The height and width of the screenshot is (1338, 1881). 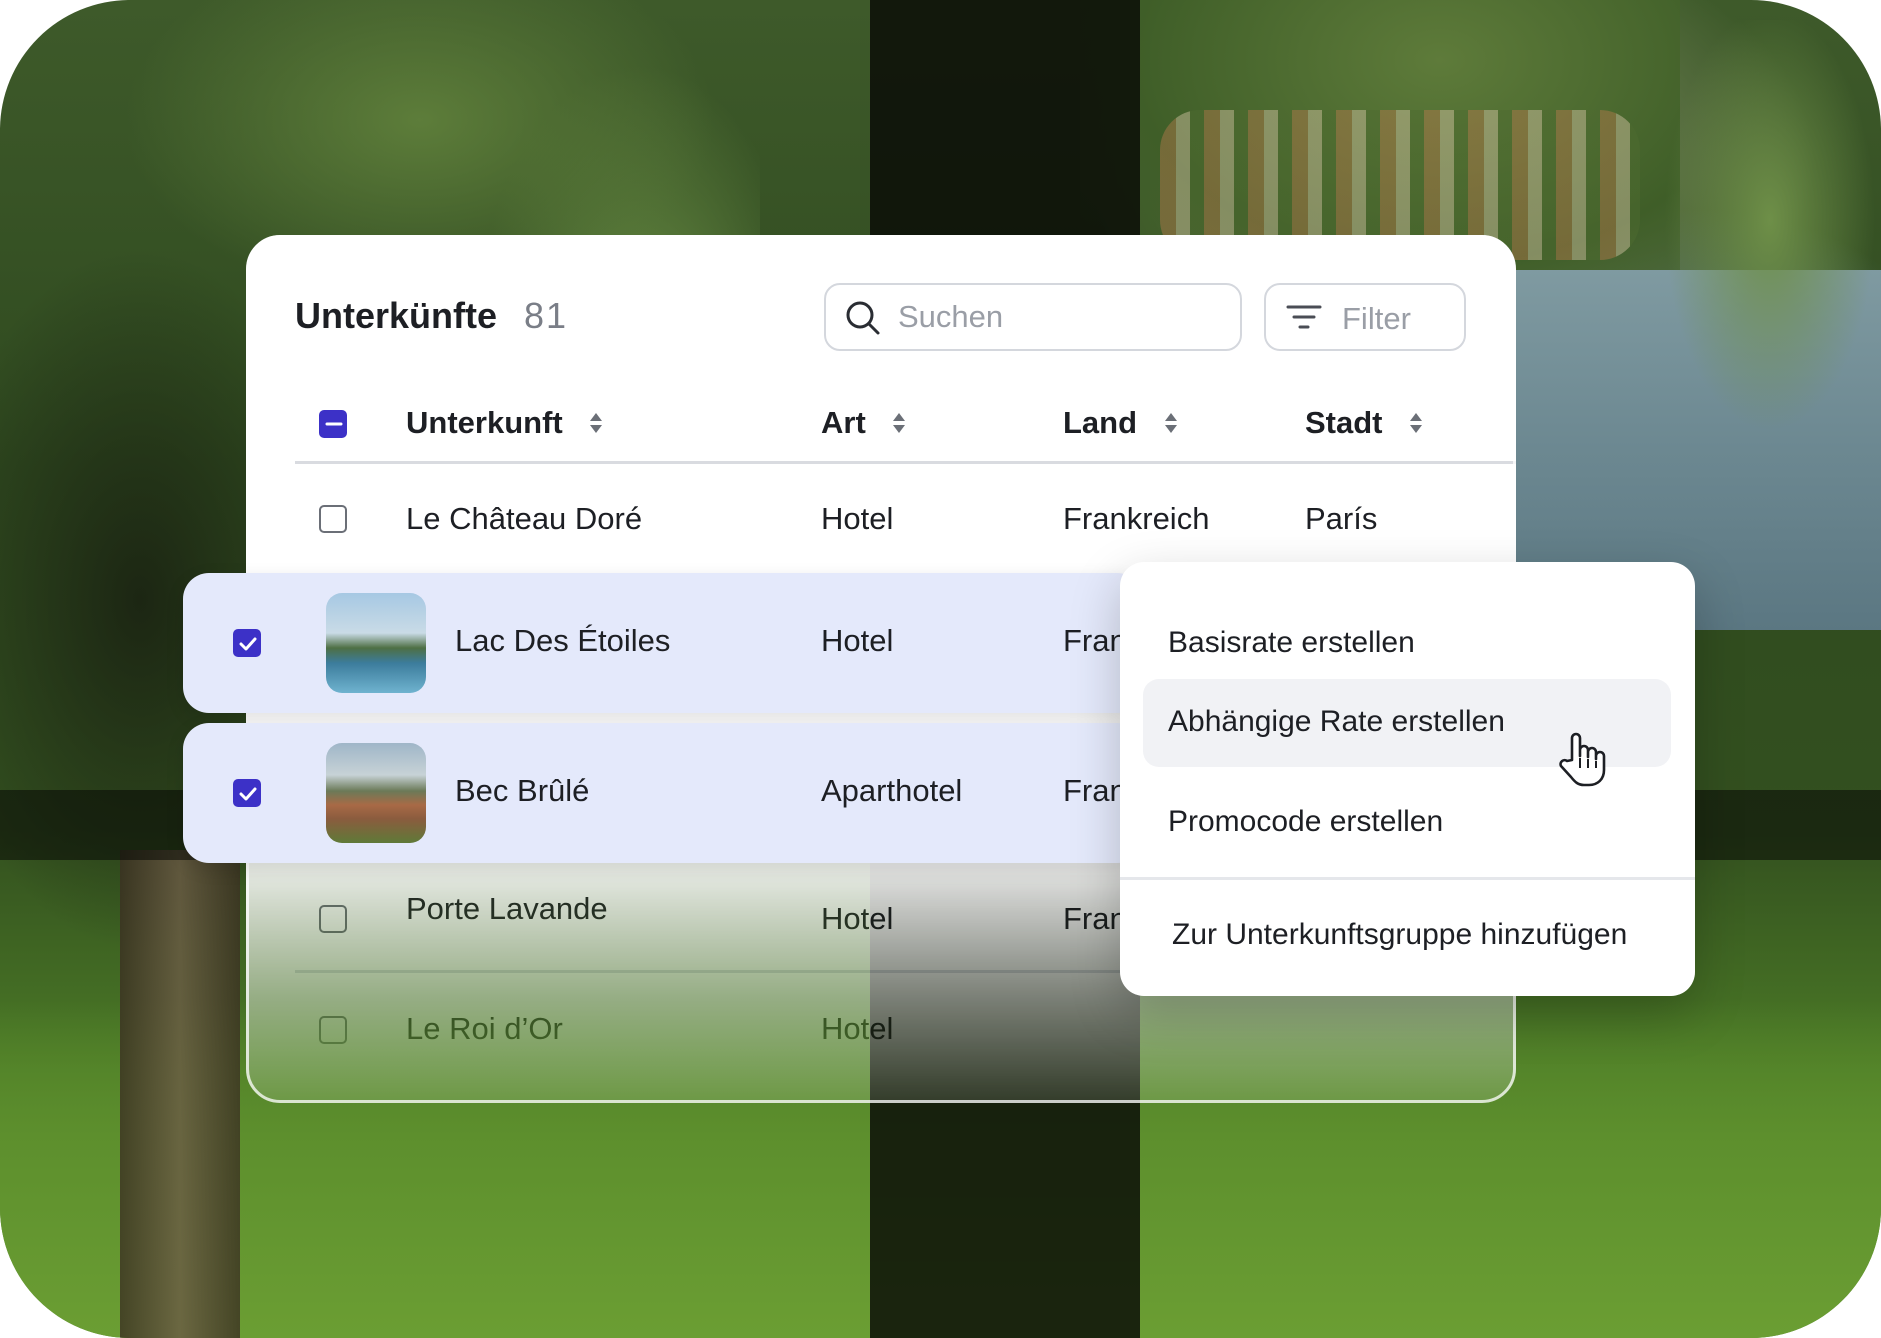 What do you see at coordinates (1341, 518) in the screenshot?
I see `cell-stadt: París` at bounding box center [1341, 518].